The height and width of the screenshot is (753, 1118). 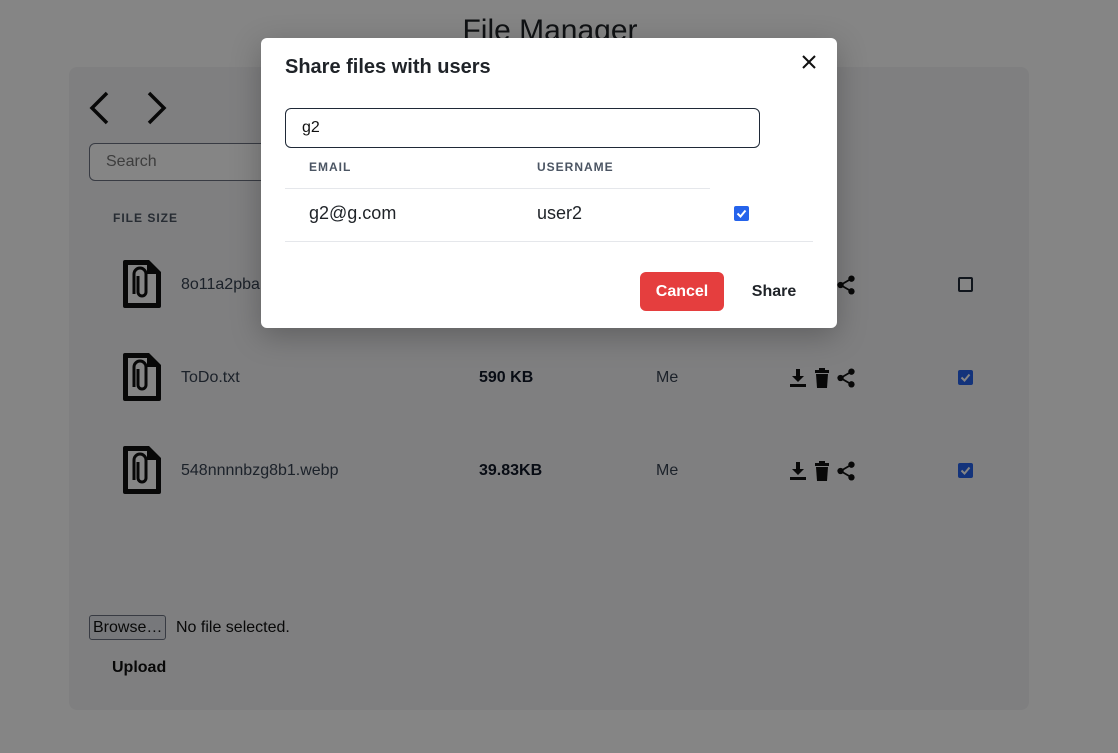 I want to click on close-button, so click(x=809, y=62).